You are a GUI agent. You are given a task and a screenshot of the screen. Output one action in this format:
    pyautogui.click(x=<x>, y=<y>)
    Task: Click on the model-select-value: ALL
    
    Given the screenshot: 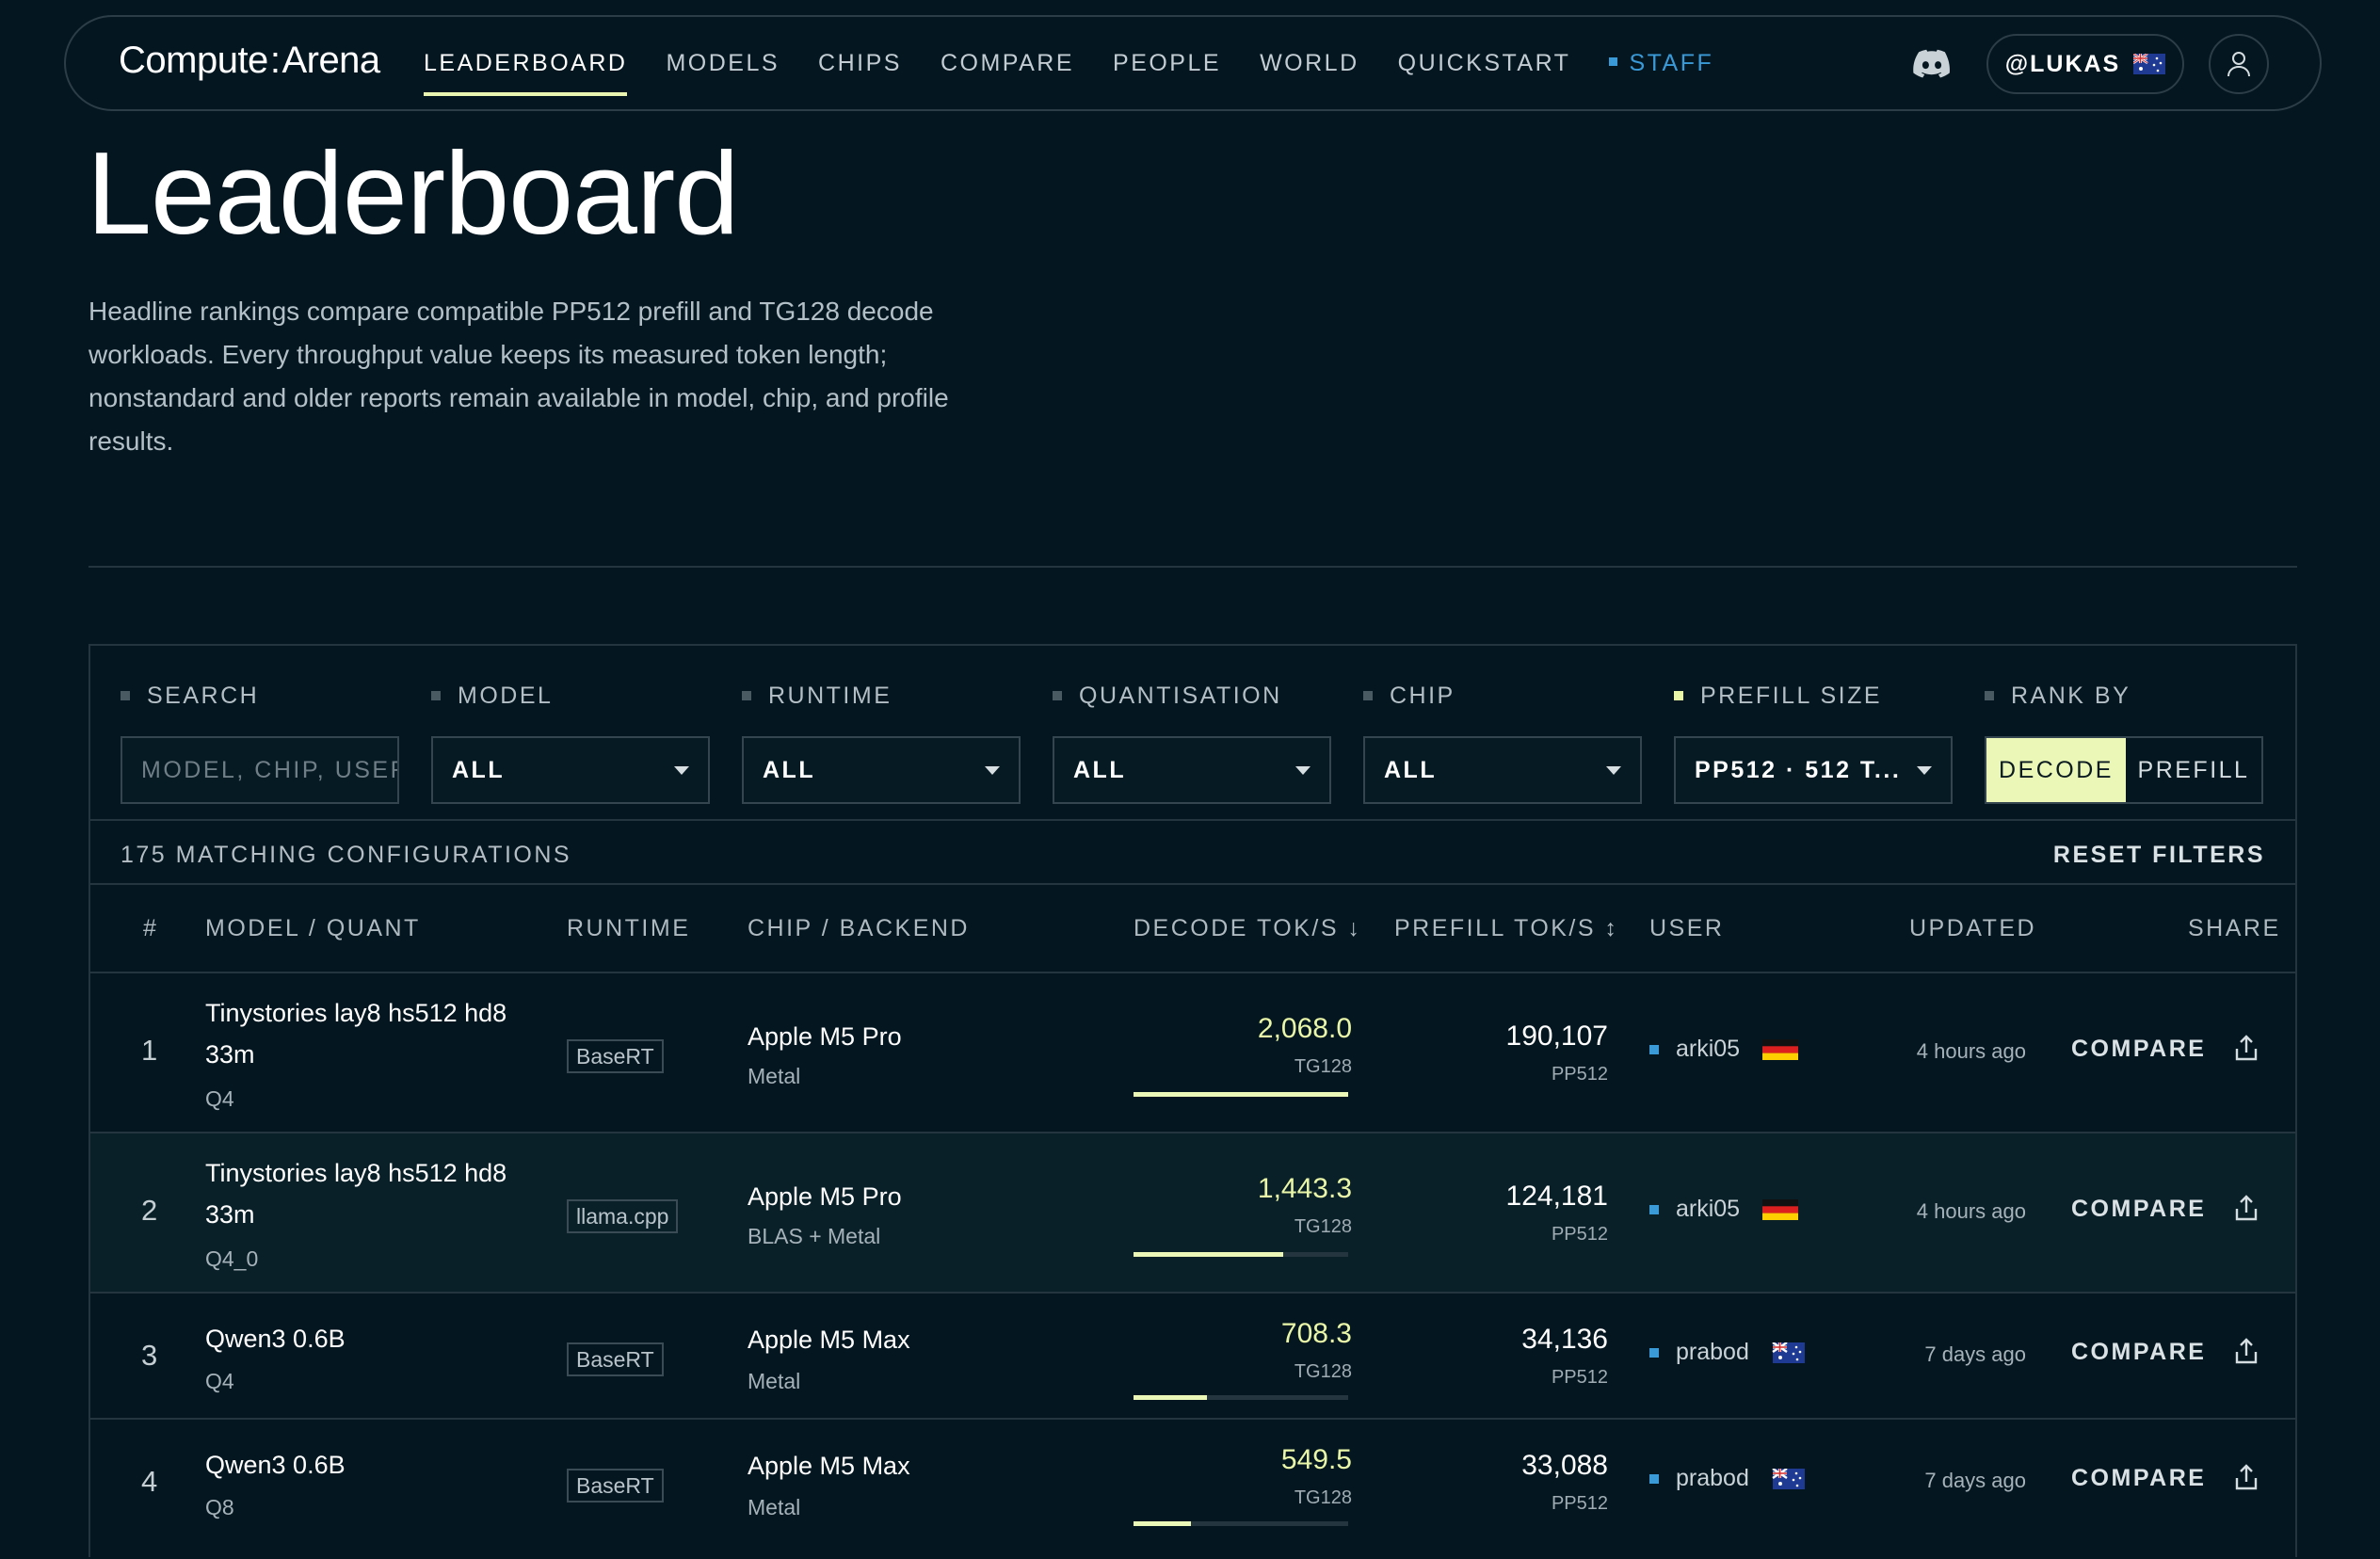 What is the action you would take?
    pyautogui.click(x=479, y=769)
    